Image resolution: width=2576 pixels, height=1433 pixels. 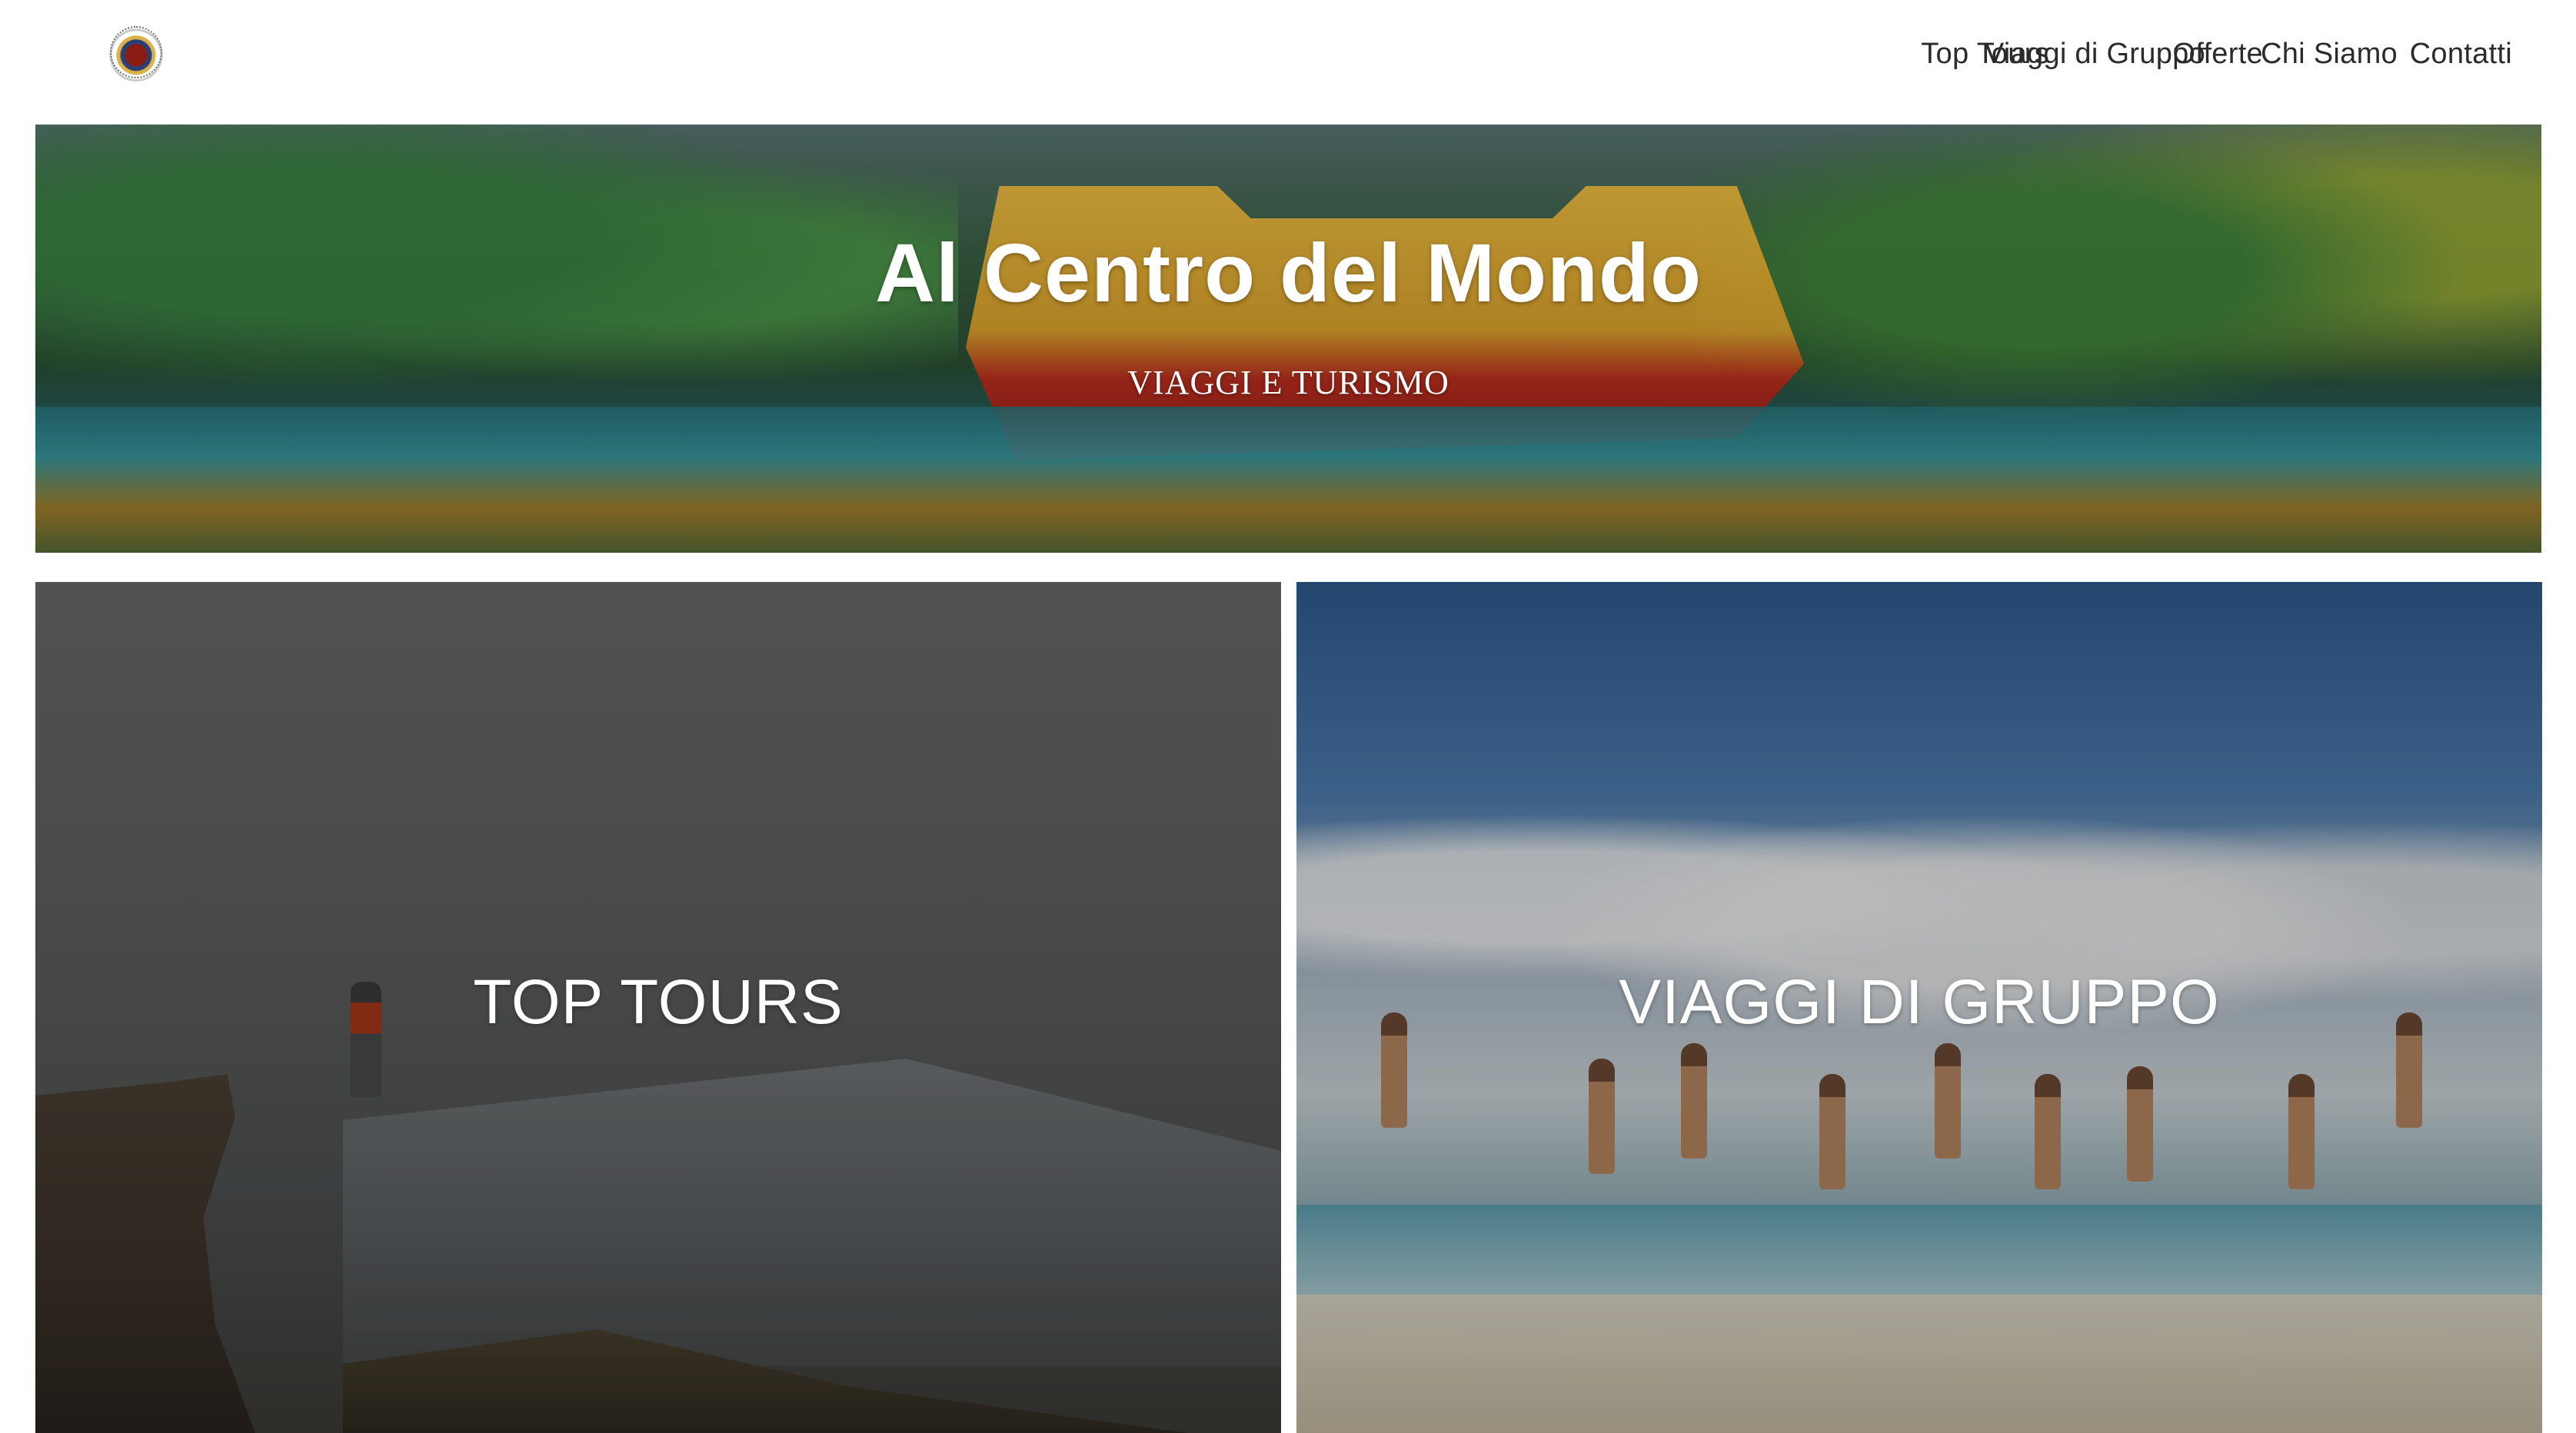 I want to click on logo-ring, so click(x=136, y=52).